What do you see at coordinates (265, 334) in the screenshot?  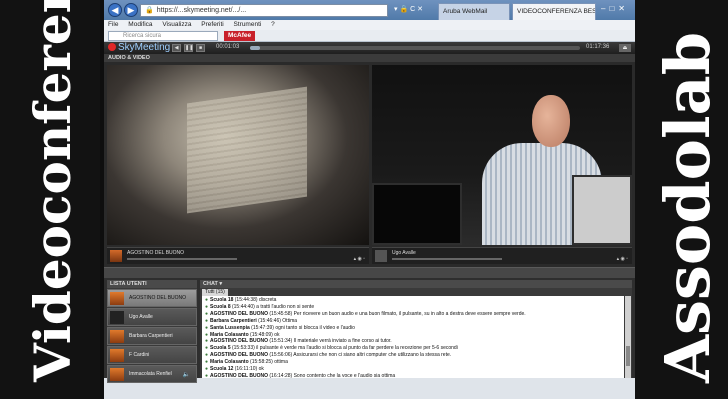 I see `message-text: (15:48:09) ok` at bounding box center [265, 334].